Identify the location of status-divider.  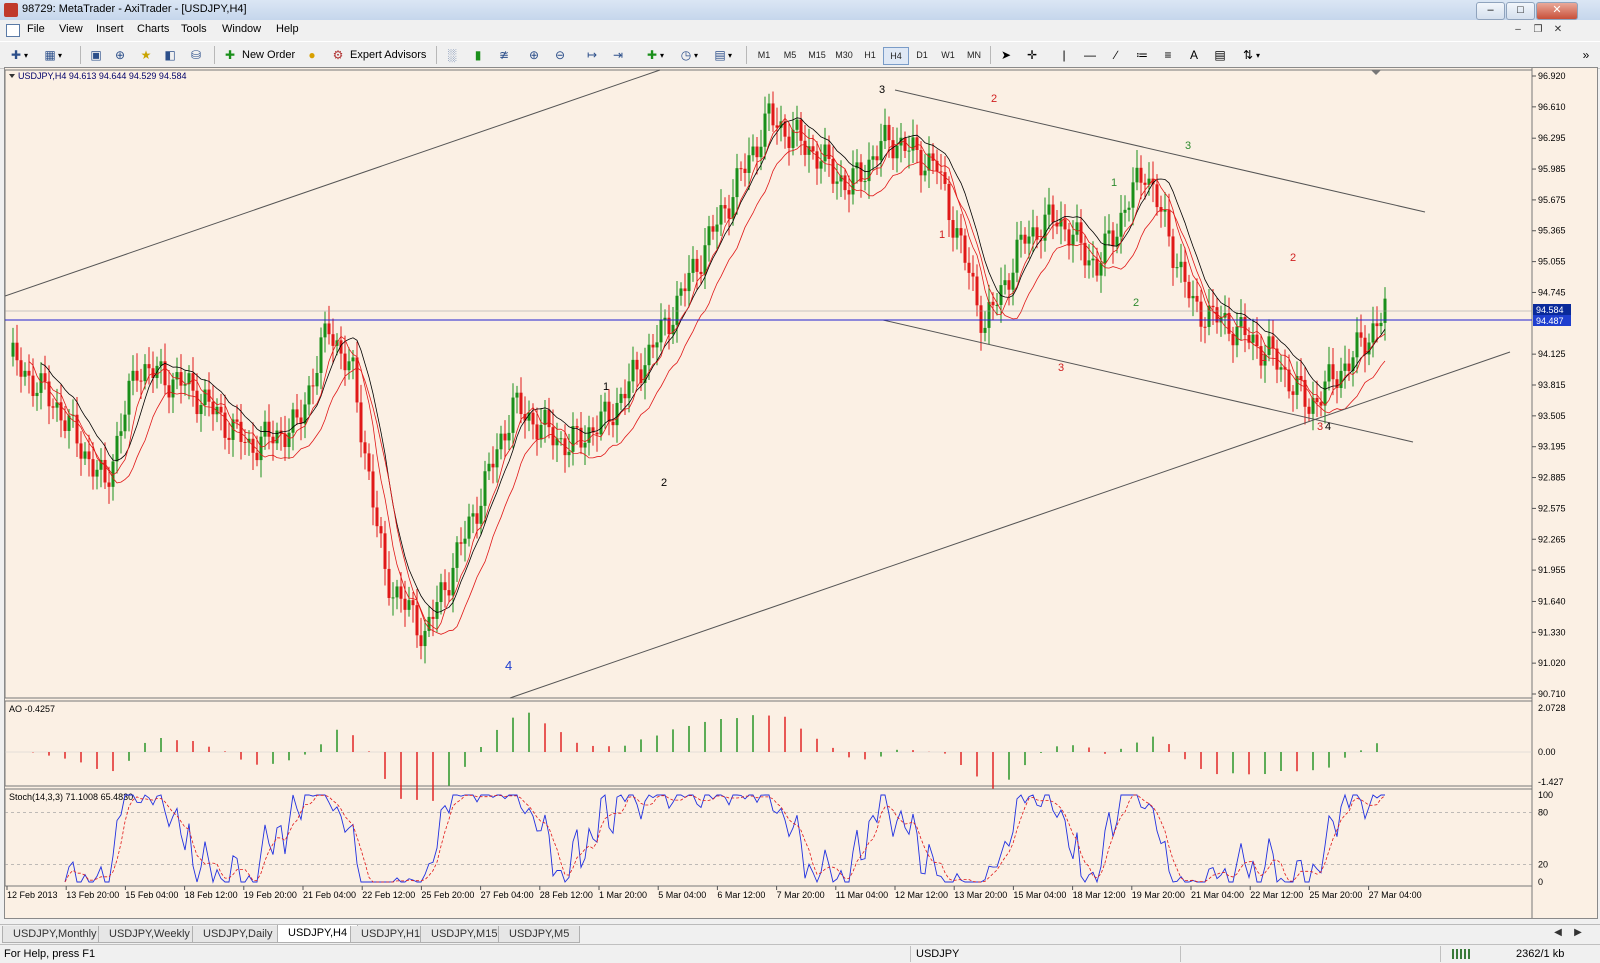
(1180, 954).